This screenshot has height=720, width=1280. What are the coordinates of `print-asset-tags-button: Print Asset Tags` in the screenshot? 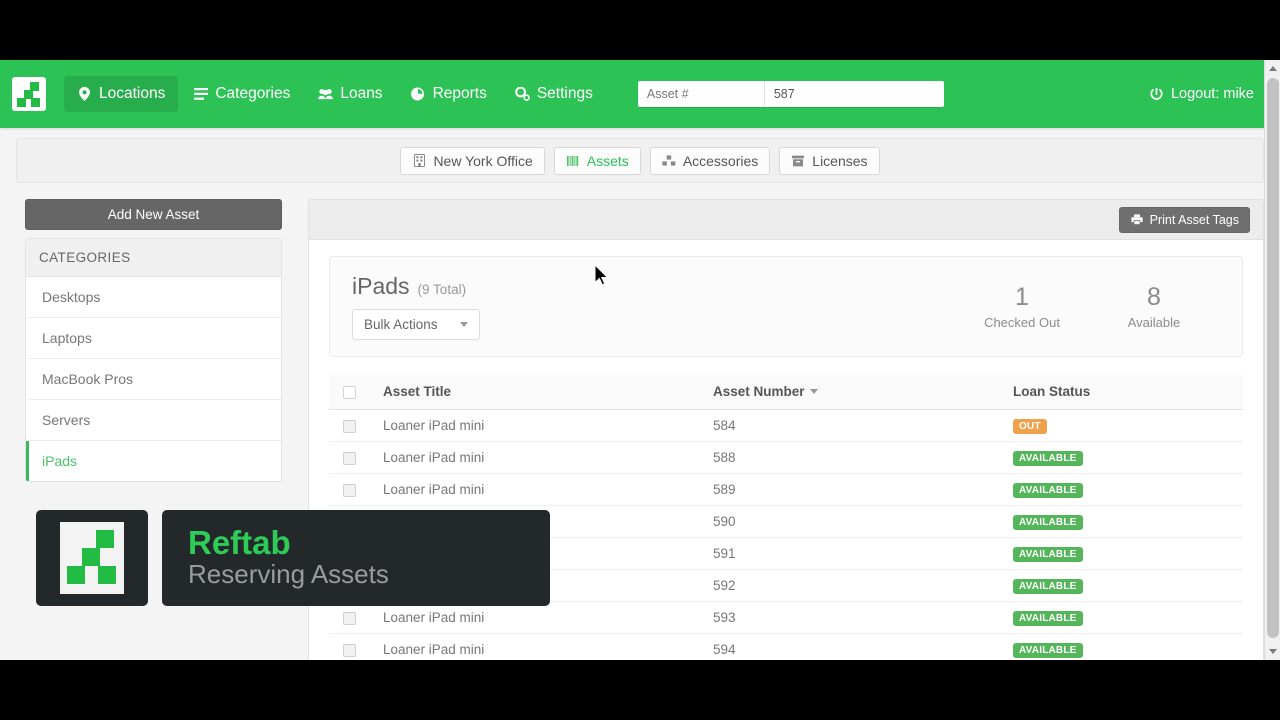 It's located at (1184, 219).